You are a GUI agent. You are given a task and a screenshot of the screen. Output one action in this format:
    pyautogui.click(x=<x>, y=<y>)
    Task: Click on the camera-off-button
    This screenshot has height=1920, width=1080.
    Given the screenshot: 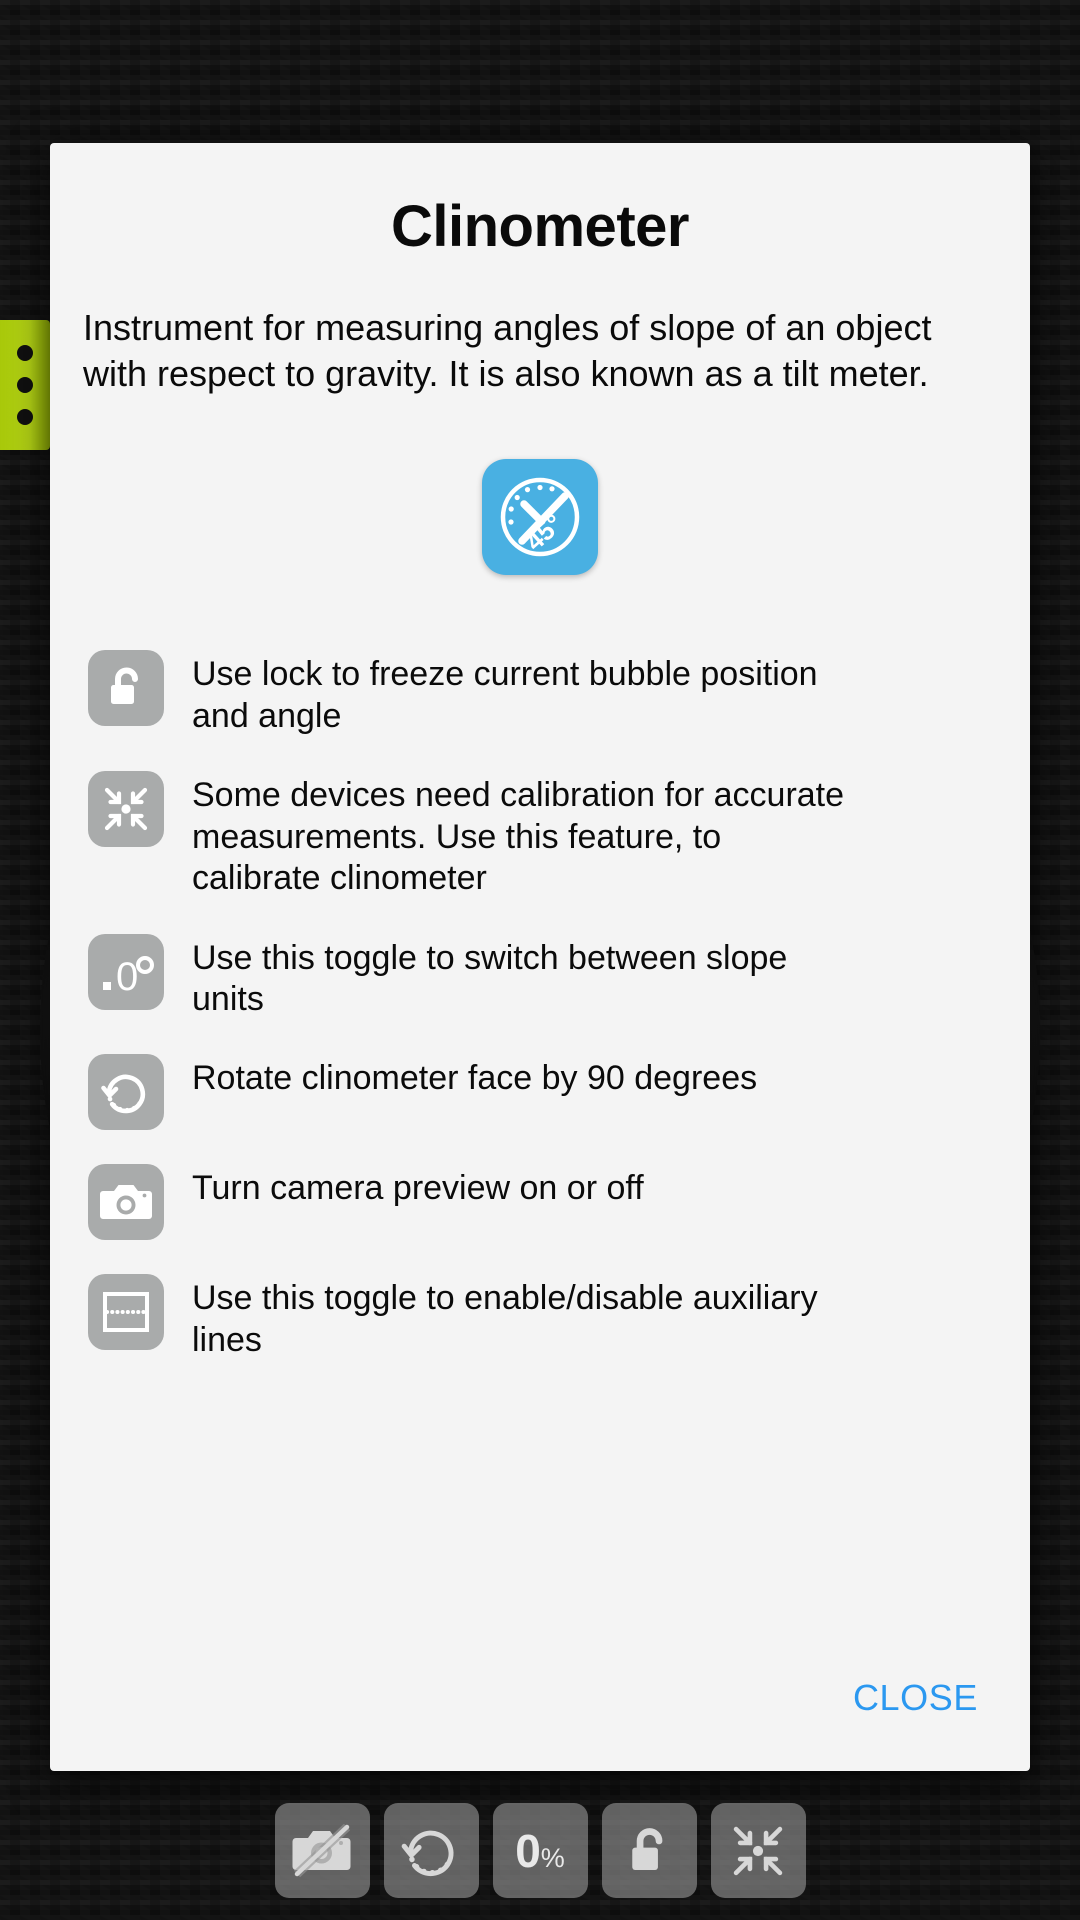 What is the action you would take?
    pyautogui.click(x=322, y=1850)
    